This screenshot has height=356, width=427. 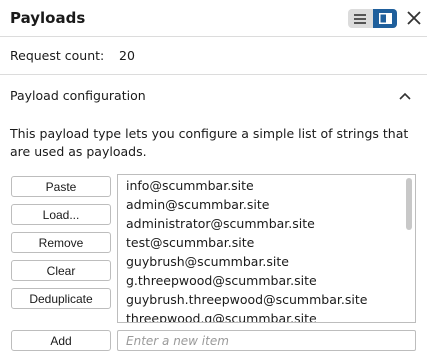 What do you see at coordinates (246, 299) in the screenshot?
I see `list-item: guybrush.threepwood@scummbar.site` at bounding box center [246, 299].